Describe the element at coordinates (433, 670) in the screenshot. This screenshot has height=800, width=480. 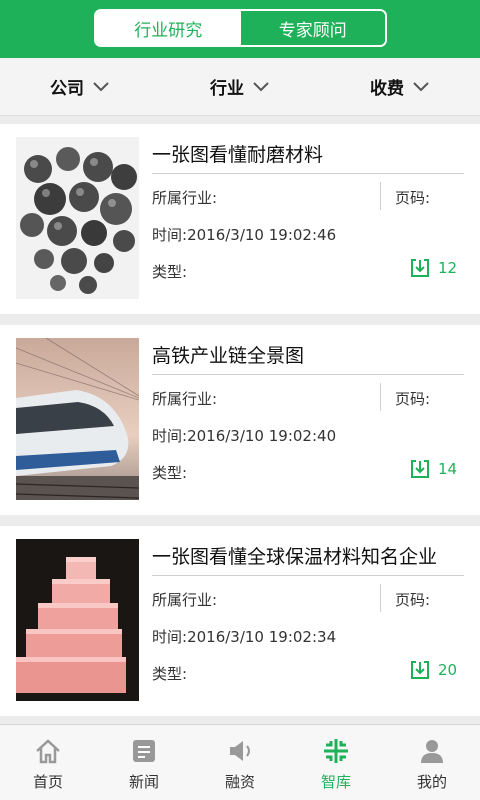
I see `download-count: 20` at that location.